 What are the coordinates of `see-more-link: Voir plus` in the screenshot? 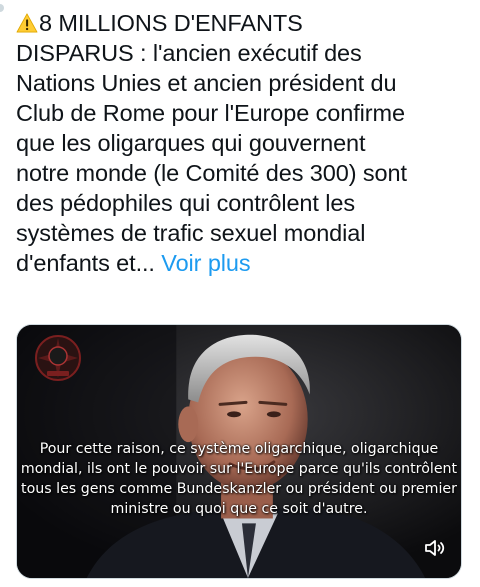 It's located at (205, 263).